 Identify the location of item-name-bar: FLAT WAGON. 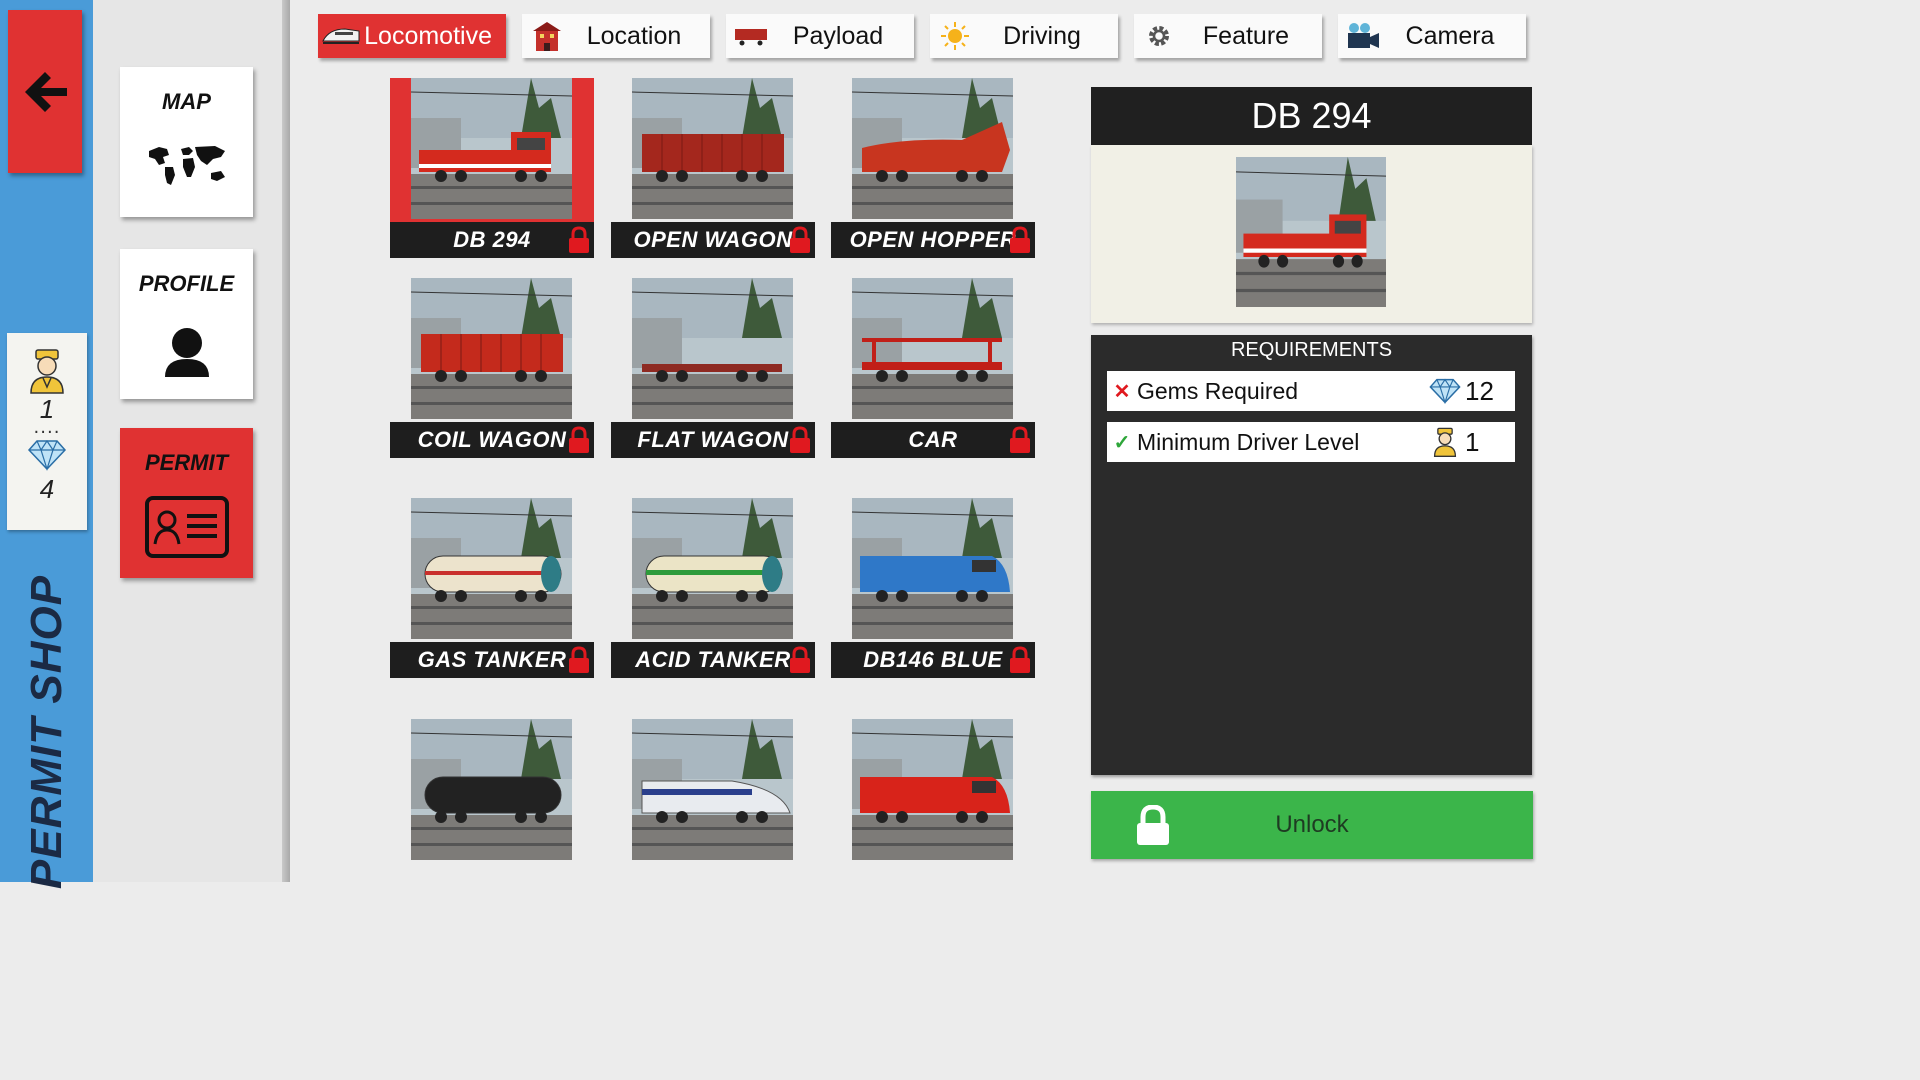
(713, 440).